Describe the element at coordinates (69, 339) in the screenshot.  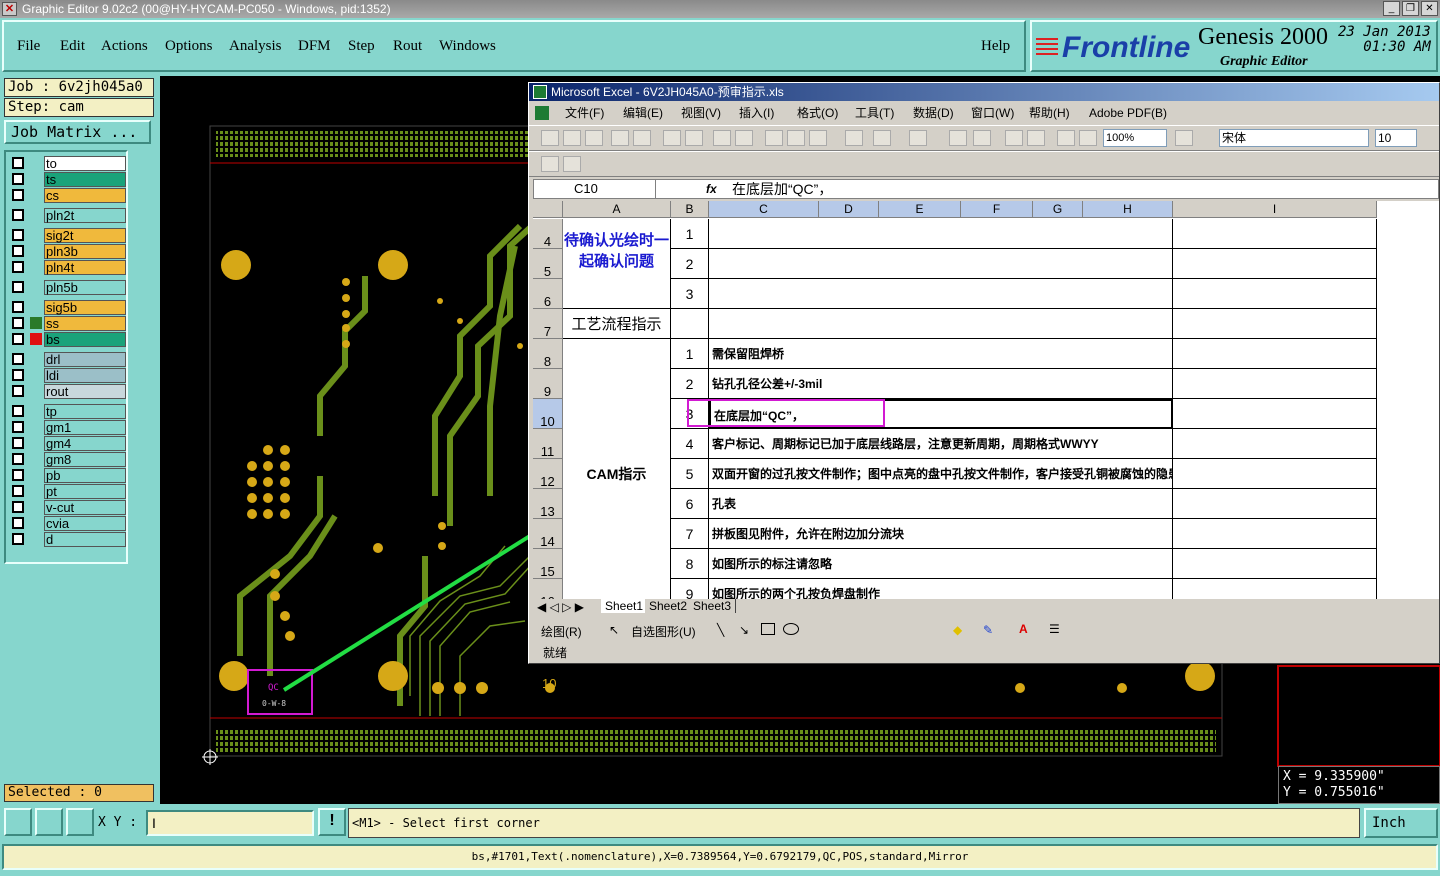
I see `layer-row-bs: bs` at that location.